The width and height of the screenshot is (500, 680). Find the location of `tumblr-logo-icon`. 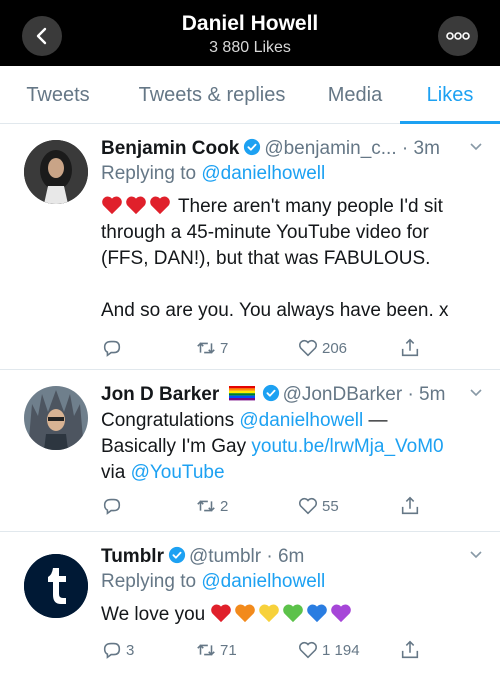

tumblr-logo-icon is located at coordinates (56, 586).